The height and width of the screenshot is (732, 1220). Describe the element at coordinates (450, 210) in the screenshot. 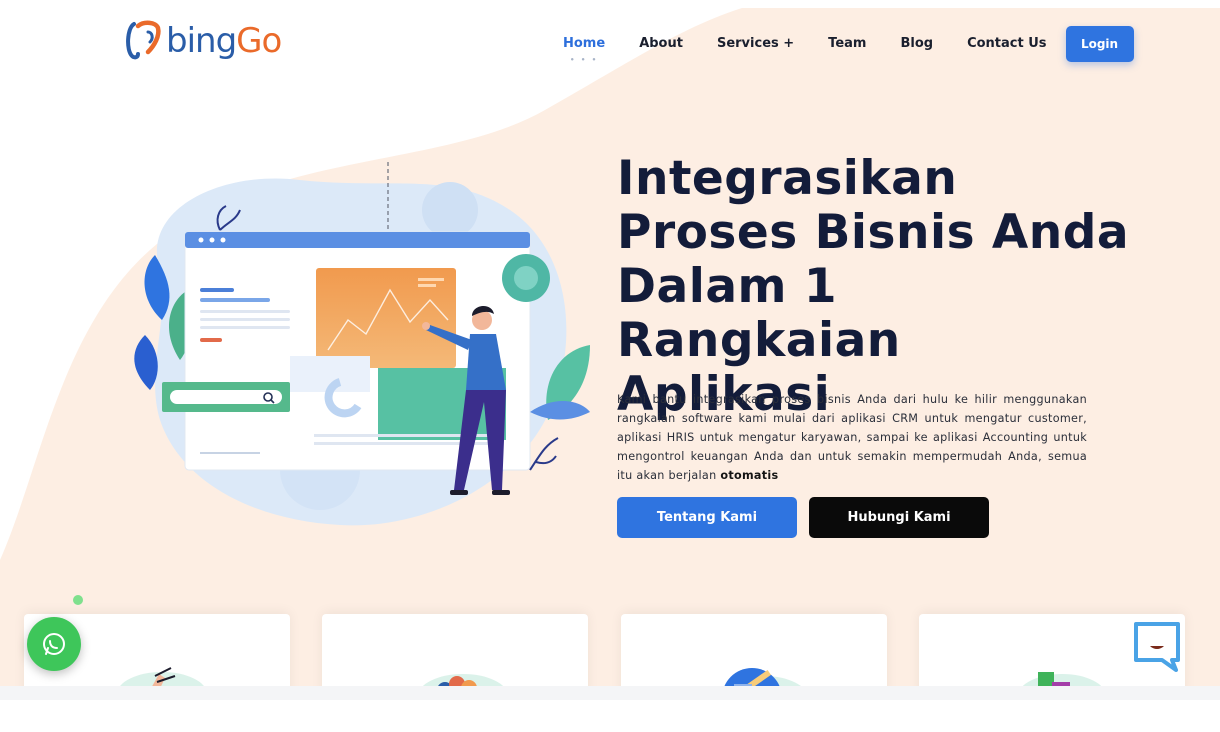

I see `gear-shape-bg` at that location.